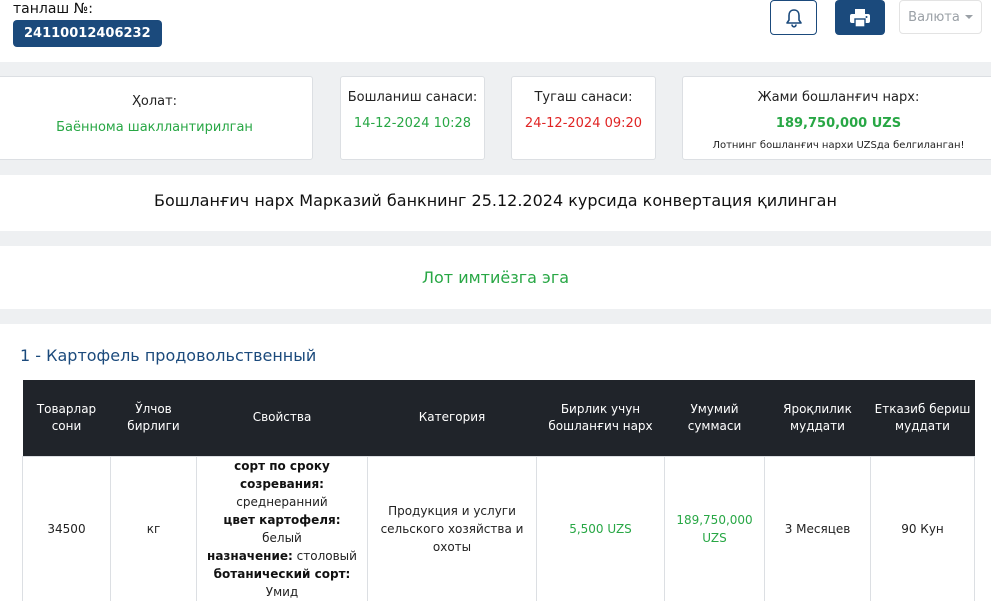 The height and width of the screenshot is (601, 991). I want to click on end-date-card: Тугаш санаси: 24-12-2024 09:20, so click(583, 118).